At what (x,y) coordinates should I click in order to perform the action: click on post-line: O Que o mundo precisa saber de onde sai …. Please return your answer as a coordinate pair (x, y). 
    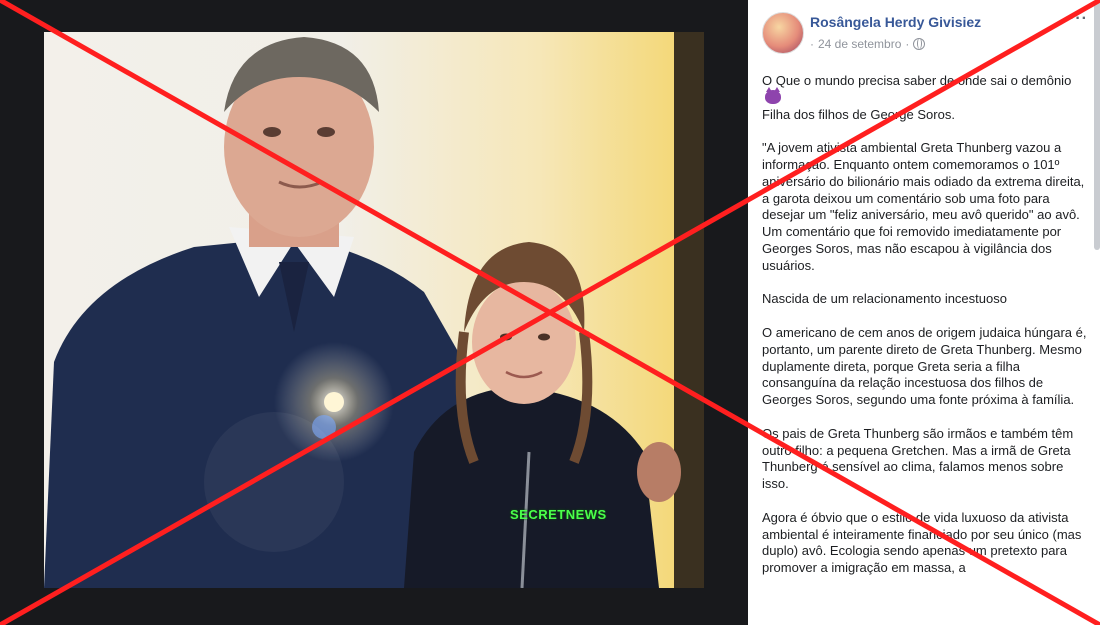
    Looking at the image, I should click on (917, 80).